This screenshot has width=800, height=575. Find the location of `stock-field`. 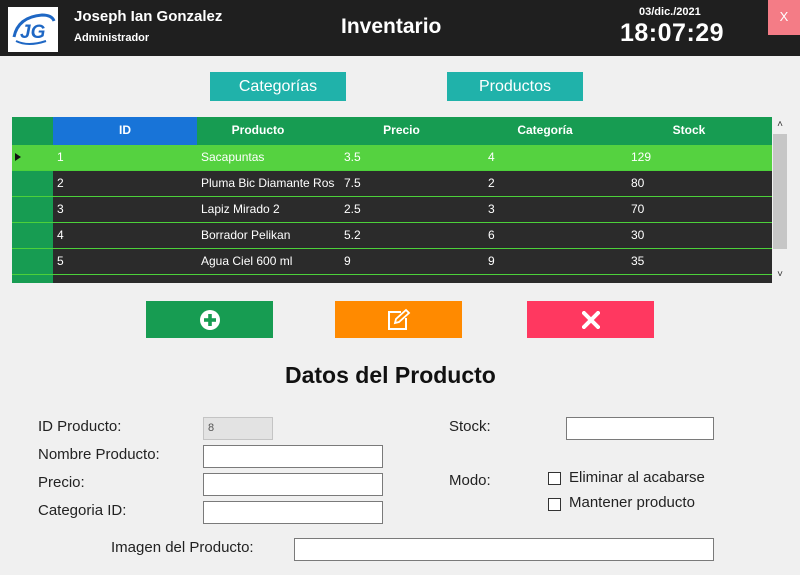

stock-field is located at coordinates (640, 428).